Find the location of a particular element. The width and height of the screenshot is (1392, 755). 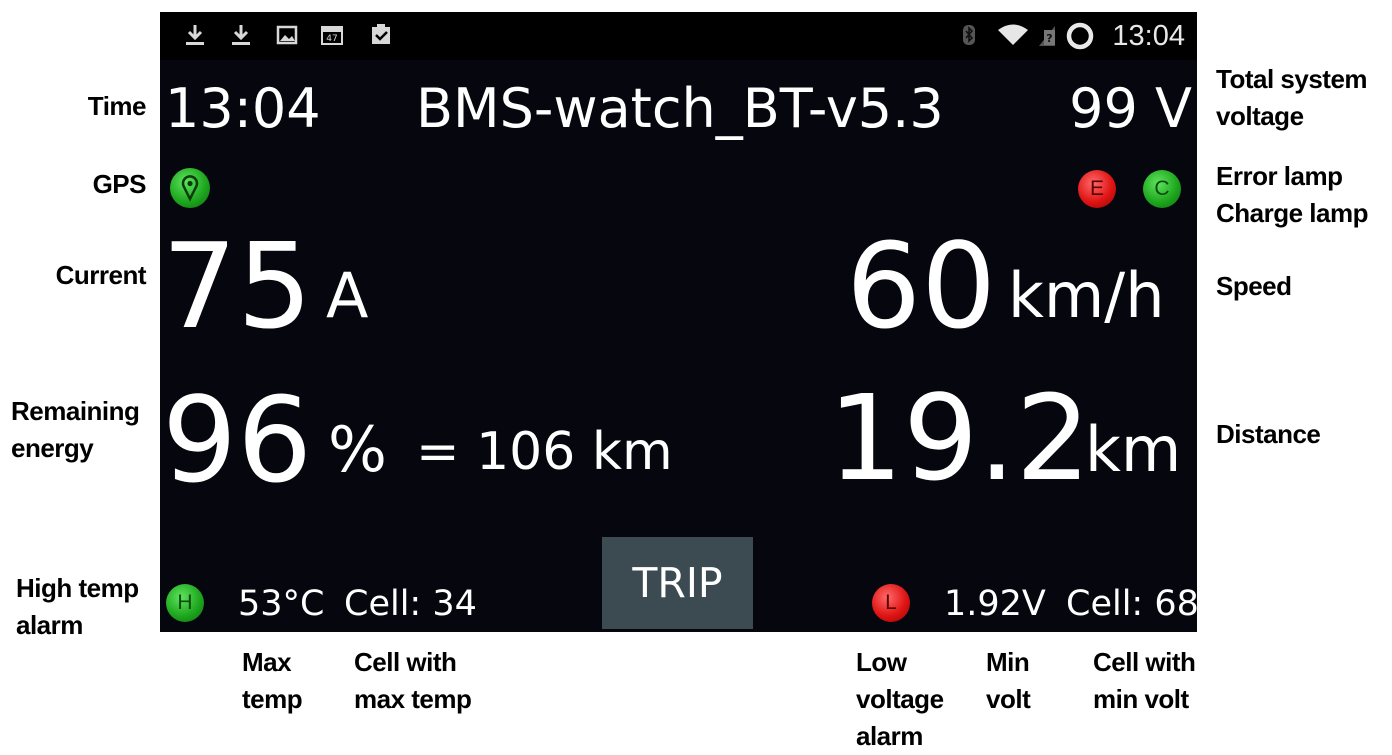

wifi-icon is located at coordinates (1013, 35).